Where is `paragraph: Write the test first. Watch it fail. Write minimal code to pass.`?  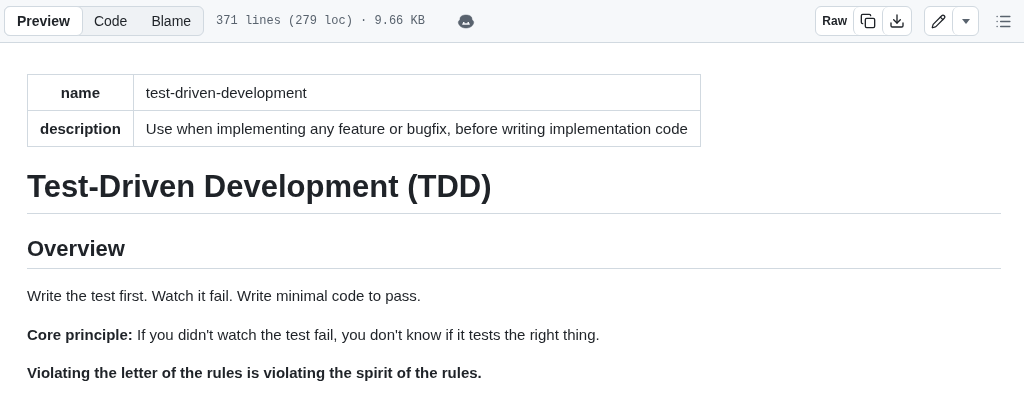 paragraph: Write the test first. Watch it fail. Write minimal code to pass. is located at coordinates (224, 296).